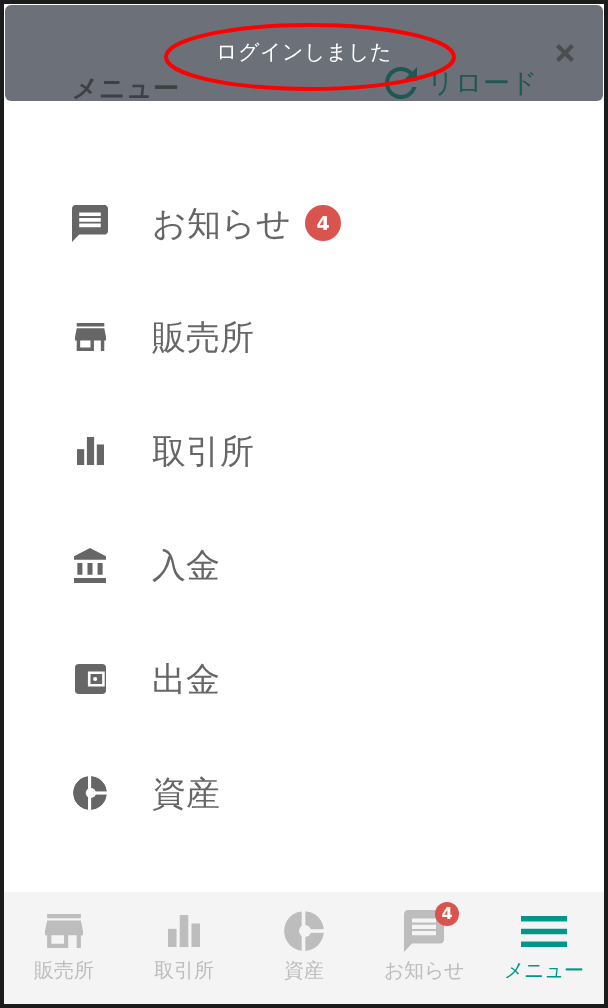 The height and width of the screenshot is (1008, 608). What do you see at coordinates (544, 931) in the screenshot?
I see `menu-icon` at bounding box center [544, 931].